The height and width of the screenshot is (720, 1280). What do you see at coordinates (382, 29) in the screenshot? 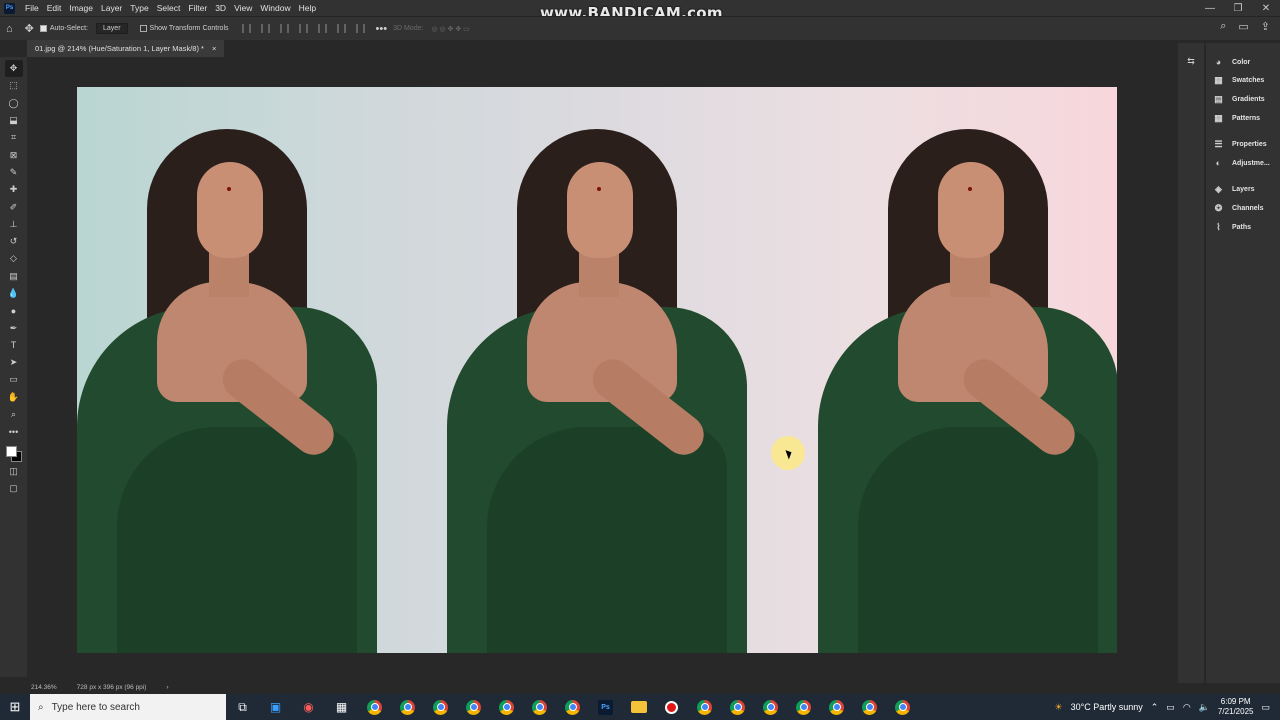
I see `more-options-icon: •••` at bounding box center [382, 29].